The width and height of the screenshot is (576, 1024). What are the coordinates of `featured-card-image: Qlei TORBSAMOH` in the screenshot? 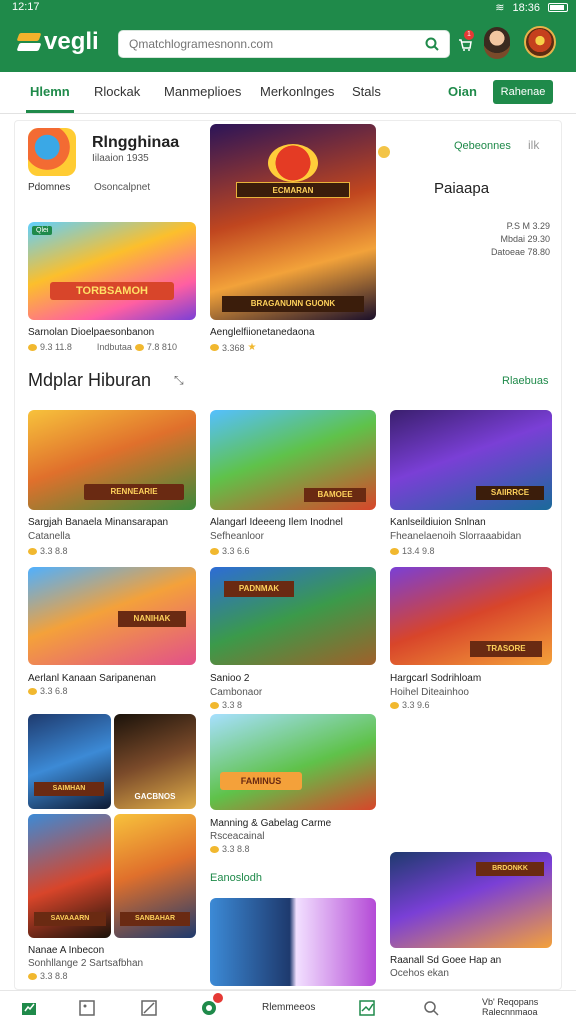 It's located at (112, 271).